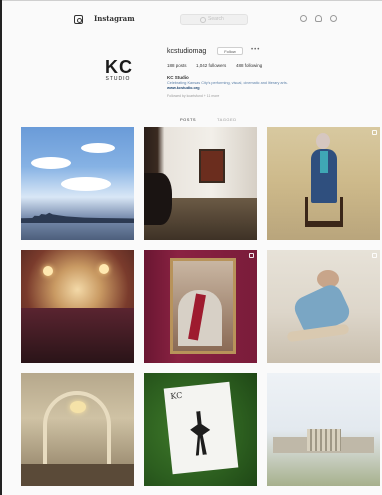 The height and width of the screenshot is (495, 382). What do you see at coordinates (192, 0) in the screenshot?
I see `window-top-border` at bounding box center [192, 0].